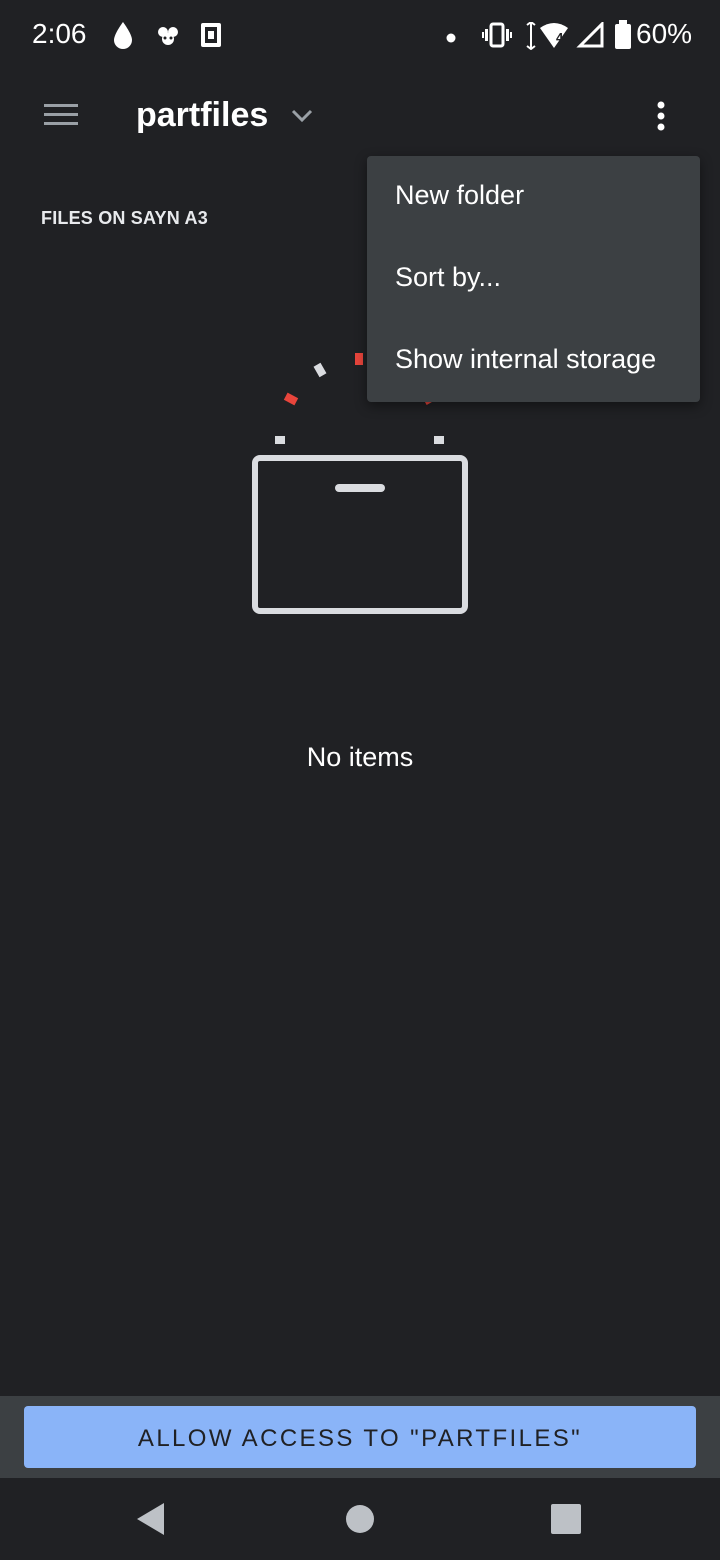 The width and height of the screenshot is (720, 1560). What do you see at coordinates (664, 33) in the screenshot?
I see `battery-percent: 60%` at bounding box center [664, 33].